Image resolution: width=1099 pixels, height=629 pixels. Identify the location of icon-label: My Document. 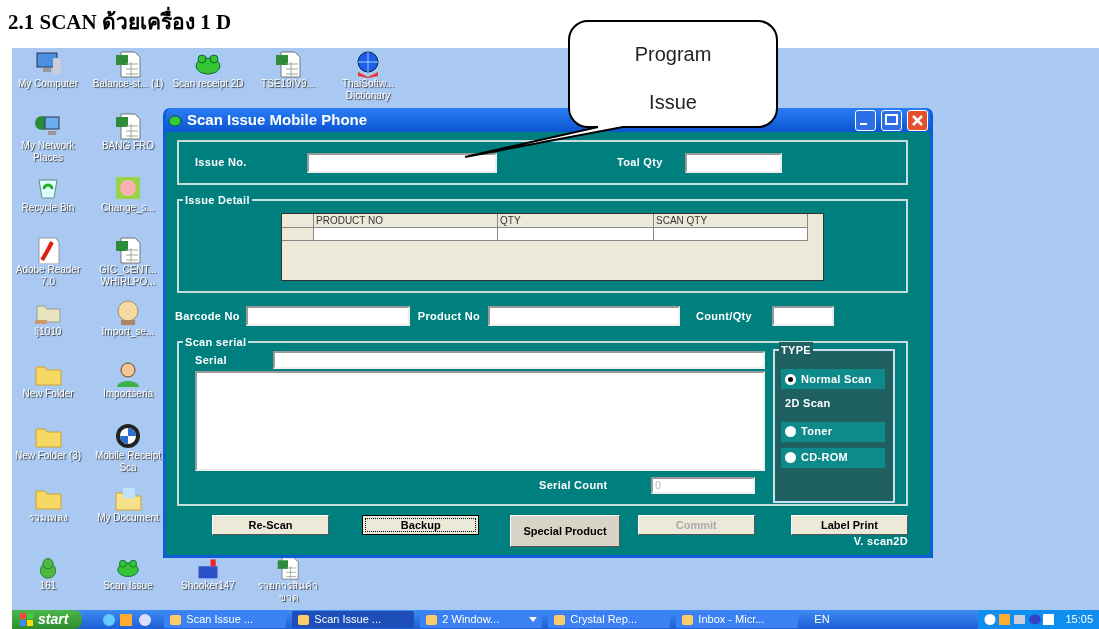
(128, 518).